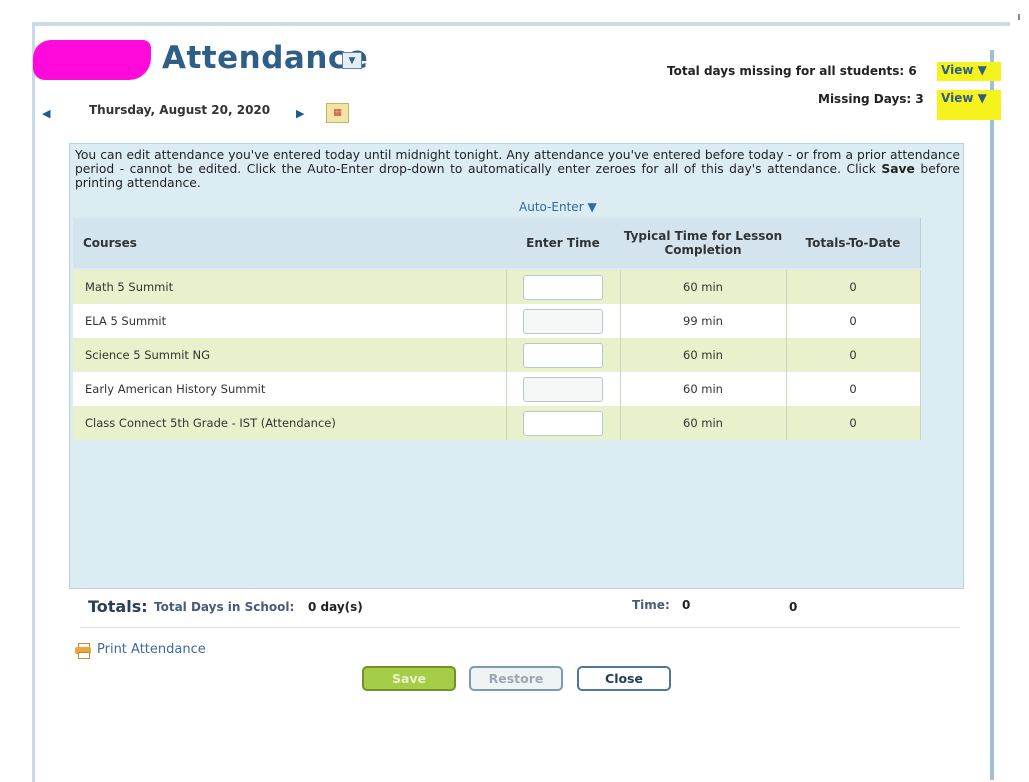 This screenshot has width=1029, height=782. What do you see at coordinates (703, 243) in the screenshot?
I see `header-typical-time: Typical Time for Lesson Completion` at bounding box center [703, 243].